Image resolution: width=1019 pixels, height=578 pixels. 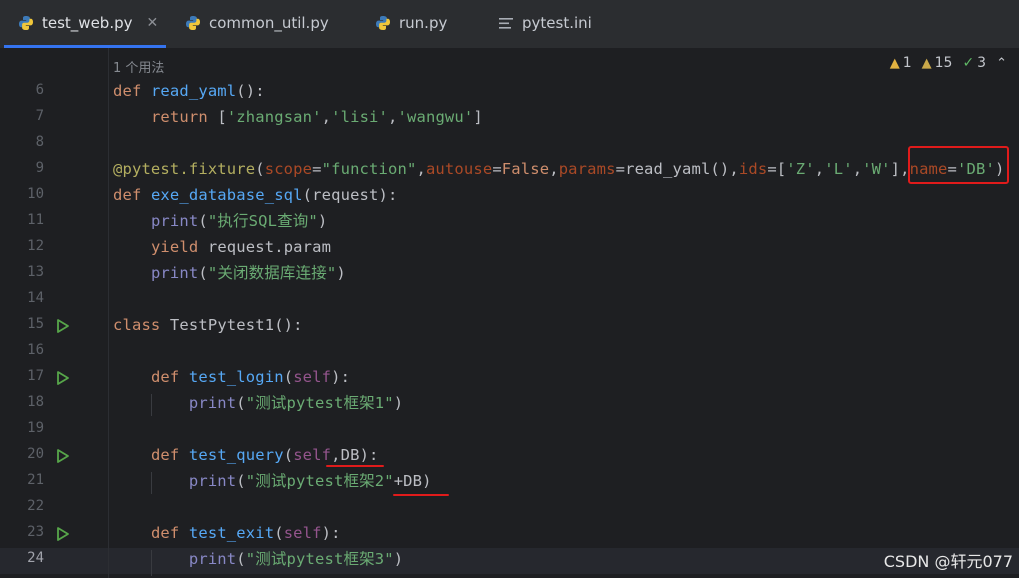 I want to click on line-number: 19, so click(x=35, y=428).